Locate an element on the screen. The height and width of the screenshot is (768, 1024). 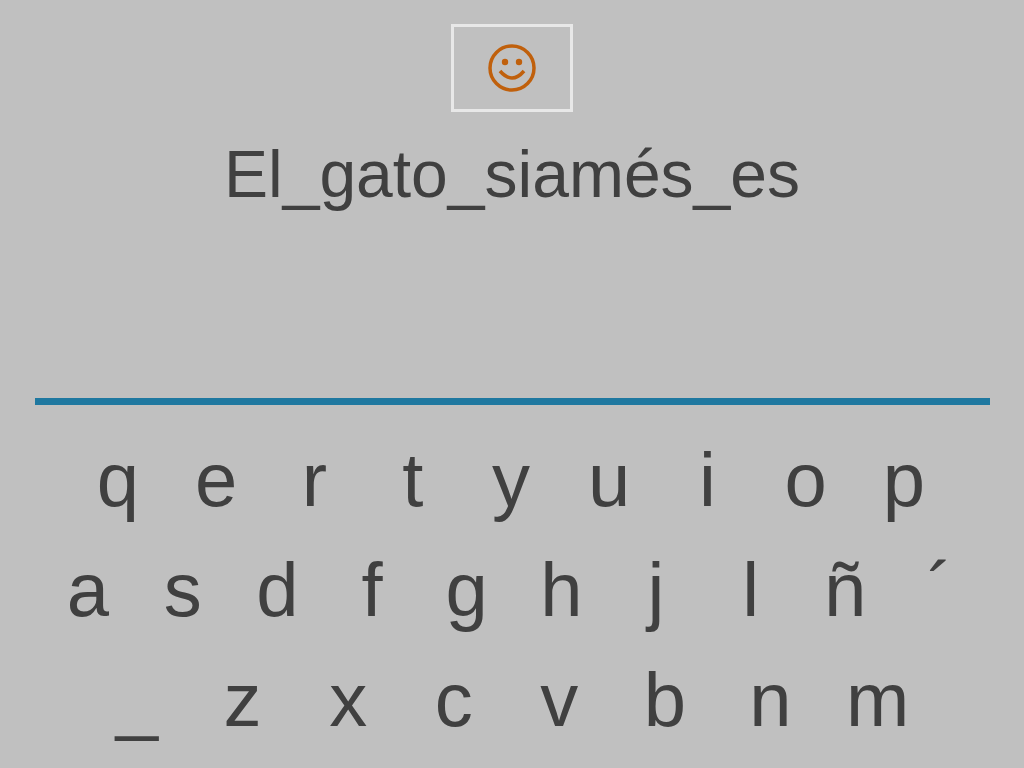
letter-key: b is located at coordinates (664, 700).